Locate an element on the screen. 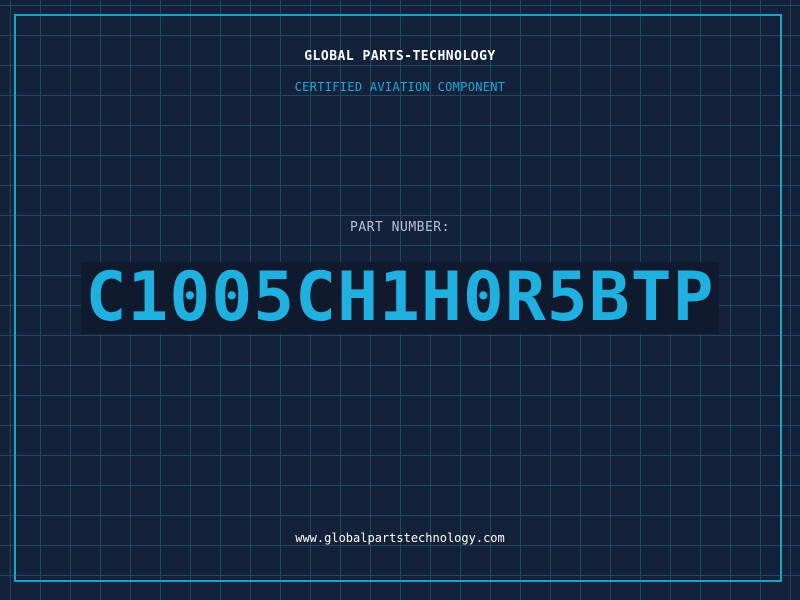 This screenshot has width=800, height=600. part-number-container: C1005CH1H0R5BTP is located at coordinates (400, 298).